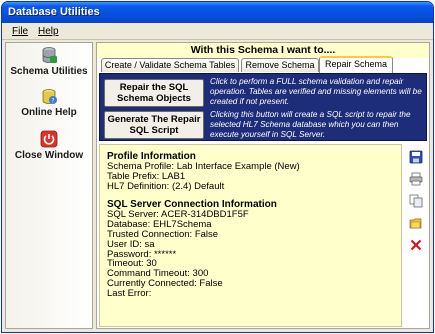 The image size is (435, 334). What do you see at coordinates (166, 186) in the screenshot?
I see `hl7-definition: HL7 Definition: (2.4) Default` at bounding box center [166, 186].